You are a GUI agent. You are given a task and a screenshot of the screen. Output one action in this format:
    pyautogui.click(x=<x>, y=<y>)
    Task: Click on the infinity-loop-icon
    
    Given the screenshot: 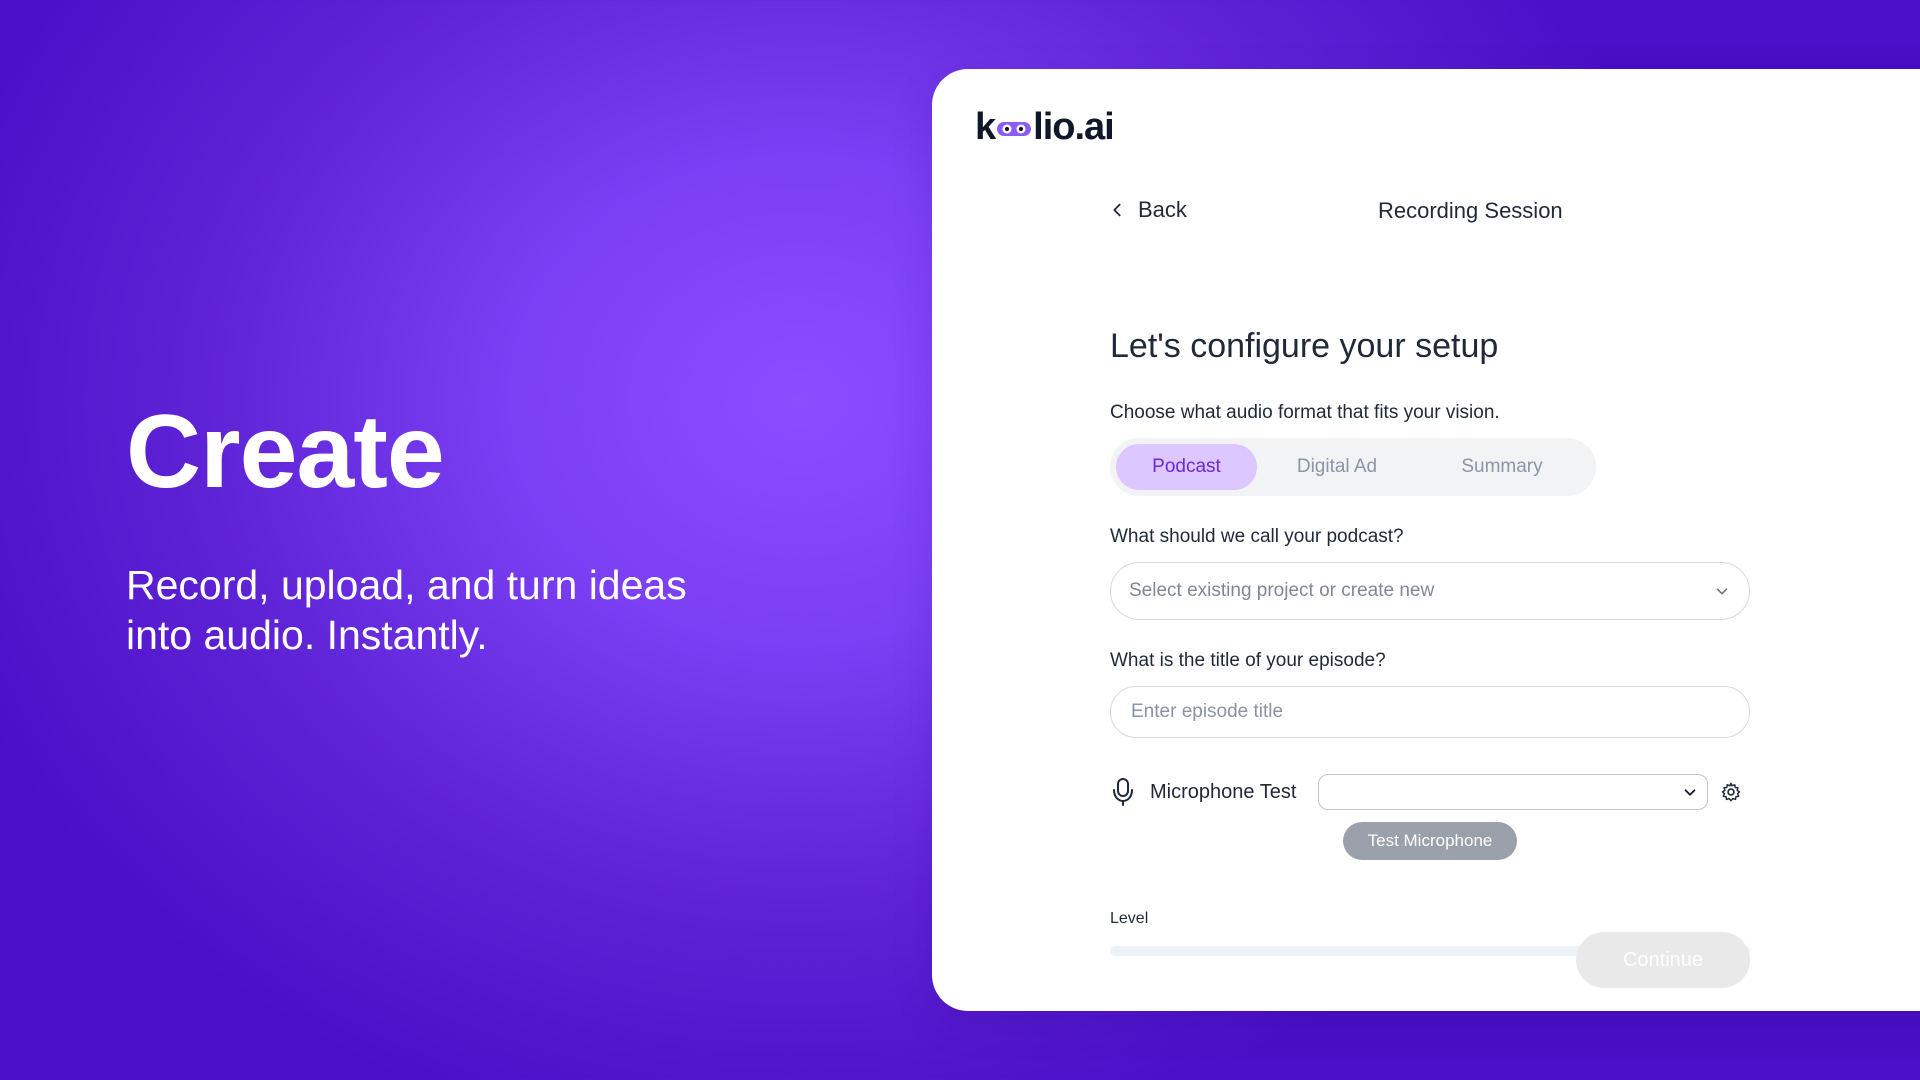 What is the action you would take?
    pyautogui.click(x=1014, y=129)
    